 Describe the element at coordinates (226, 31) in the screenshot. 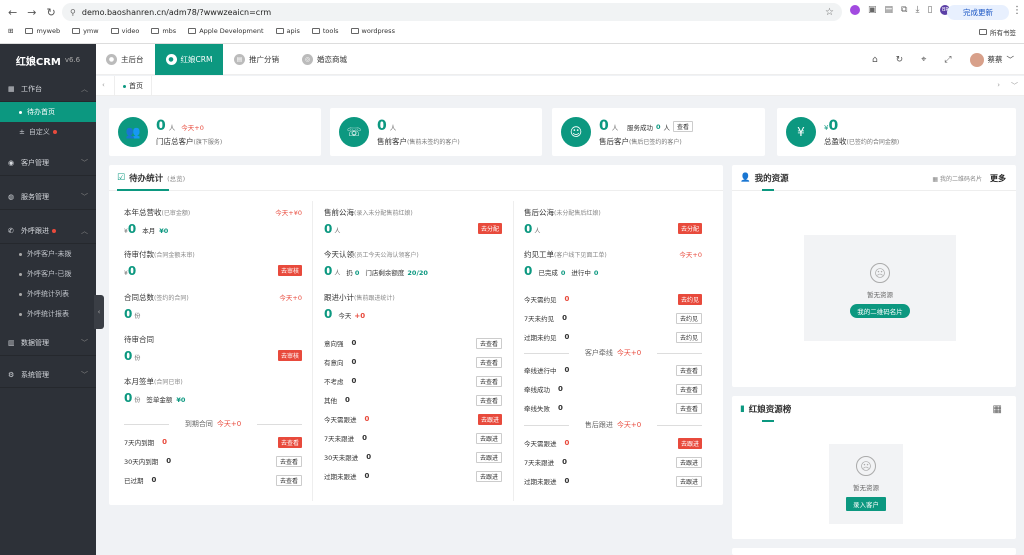

I see `bookmark-item: Apple Development` at that location.